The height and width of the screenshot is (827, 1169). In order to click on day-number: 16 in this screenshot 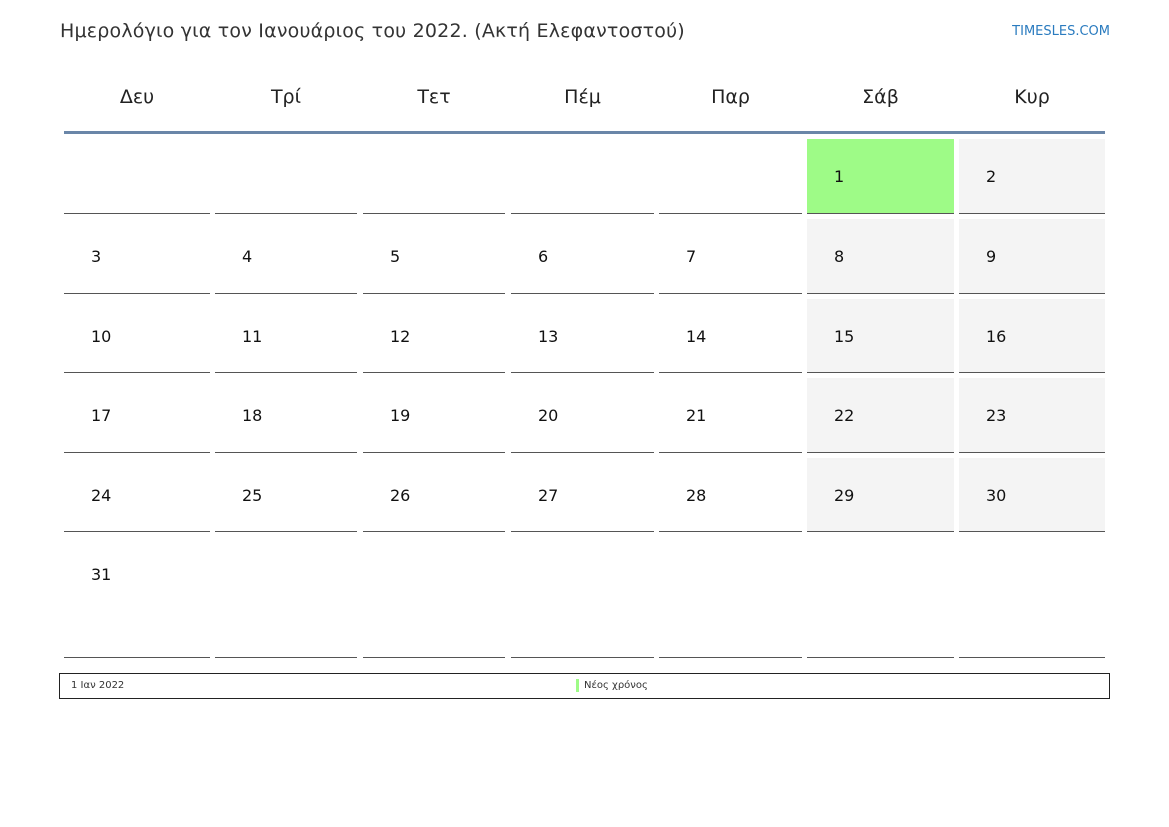, I will do `click(996, 336)`.